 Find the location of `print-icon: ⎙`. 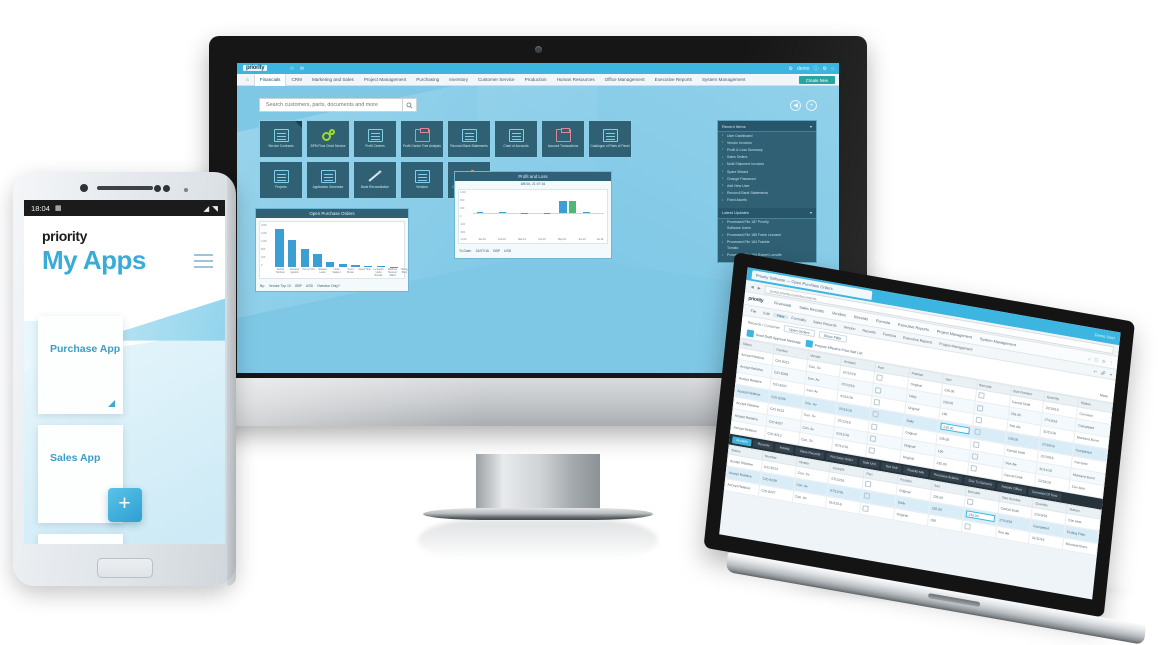

print-icon: ⎙ is located at coordinates (1104, 360).